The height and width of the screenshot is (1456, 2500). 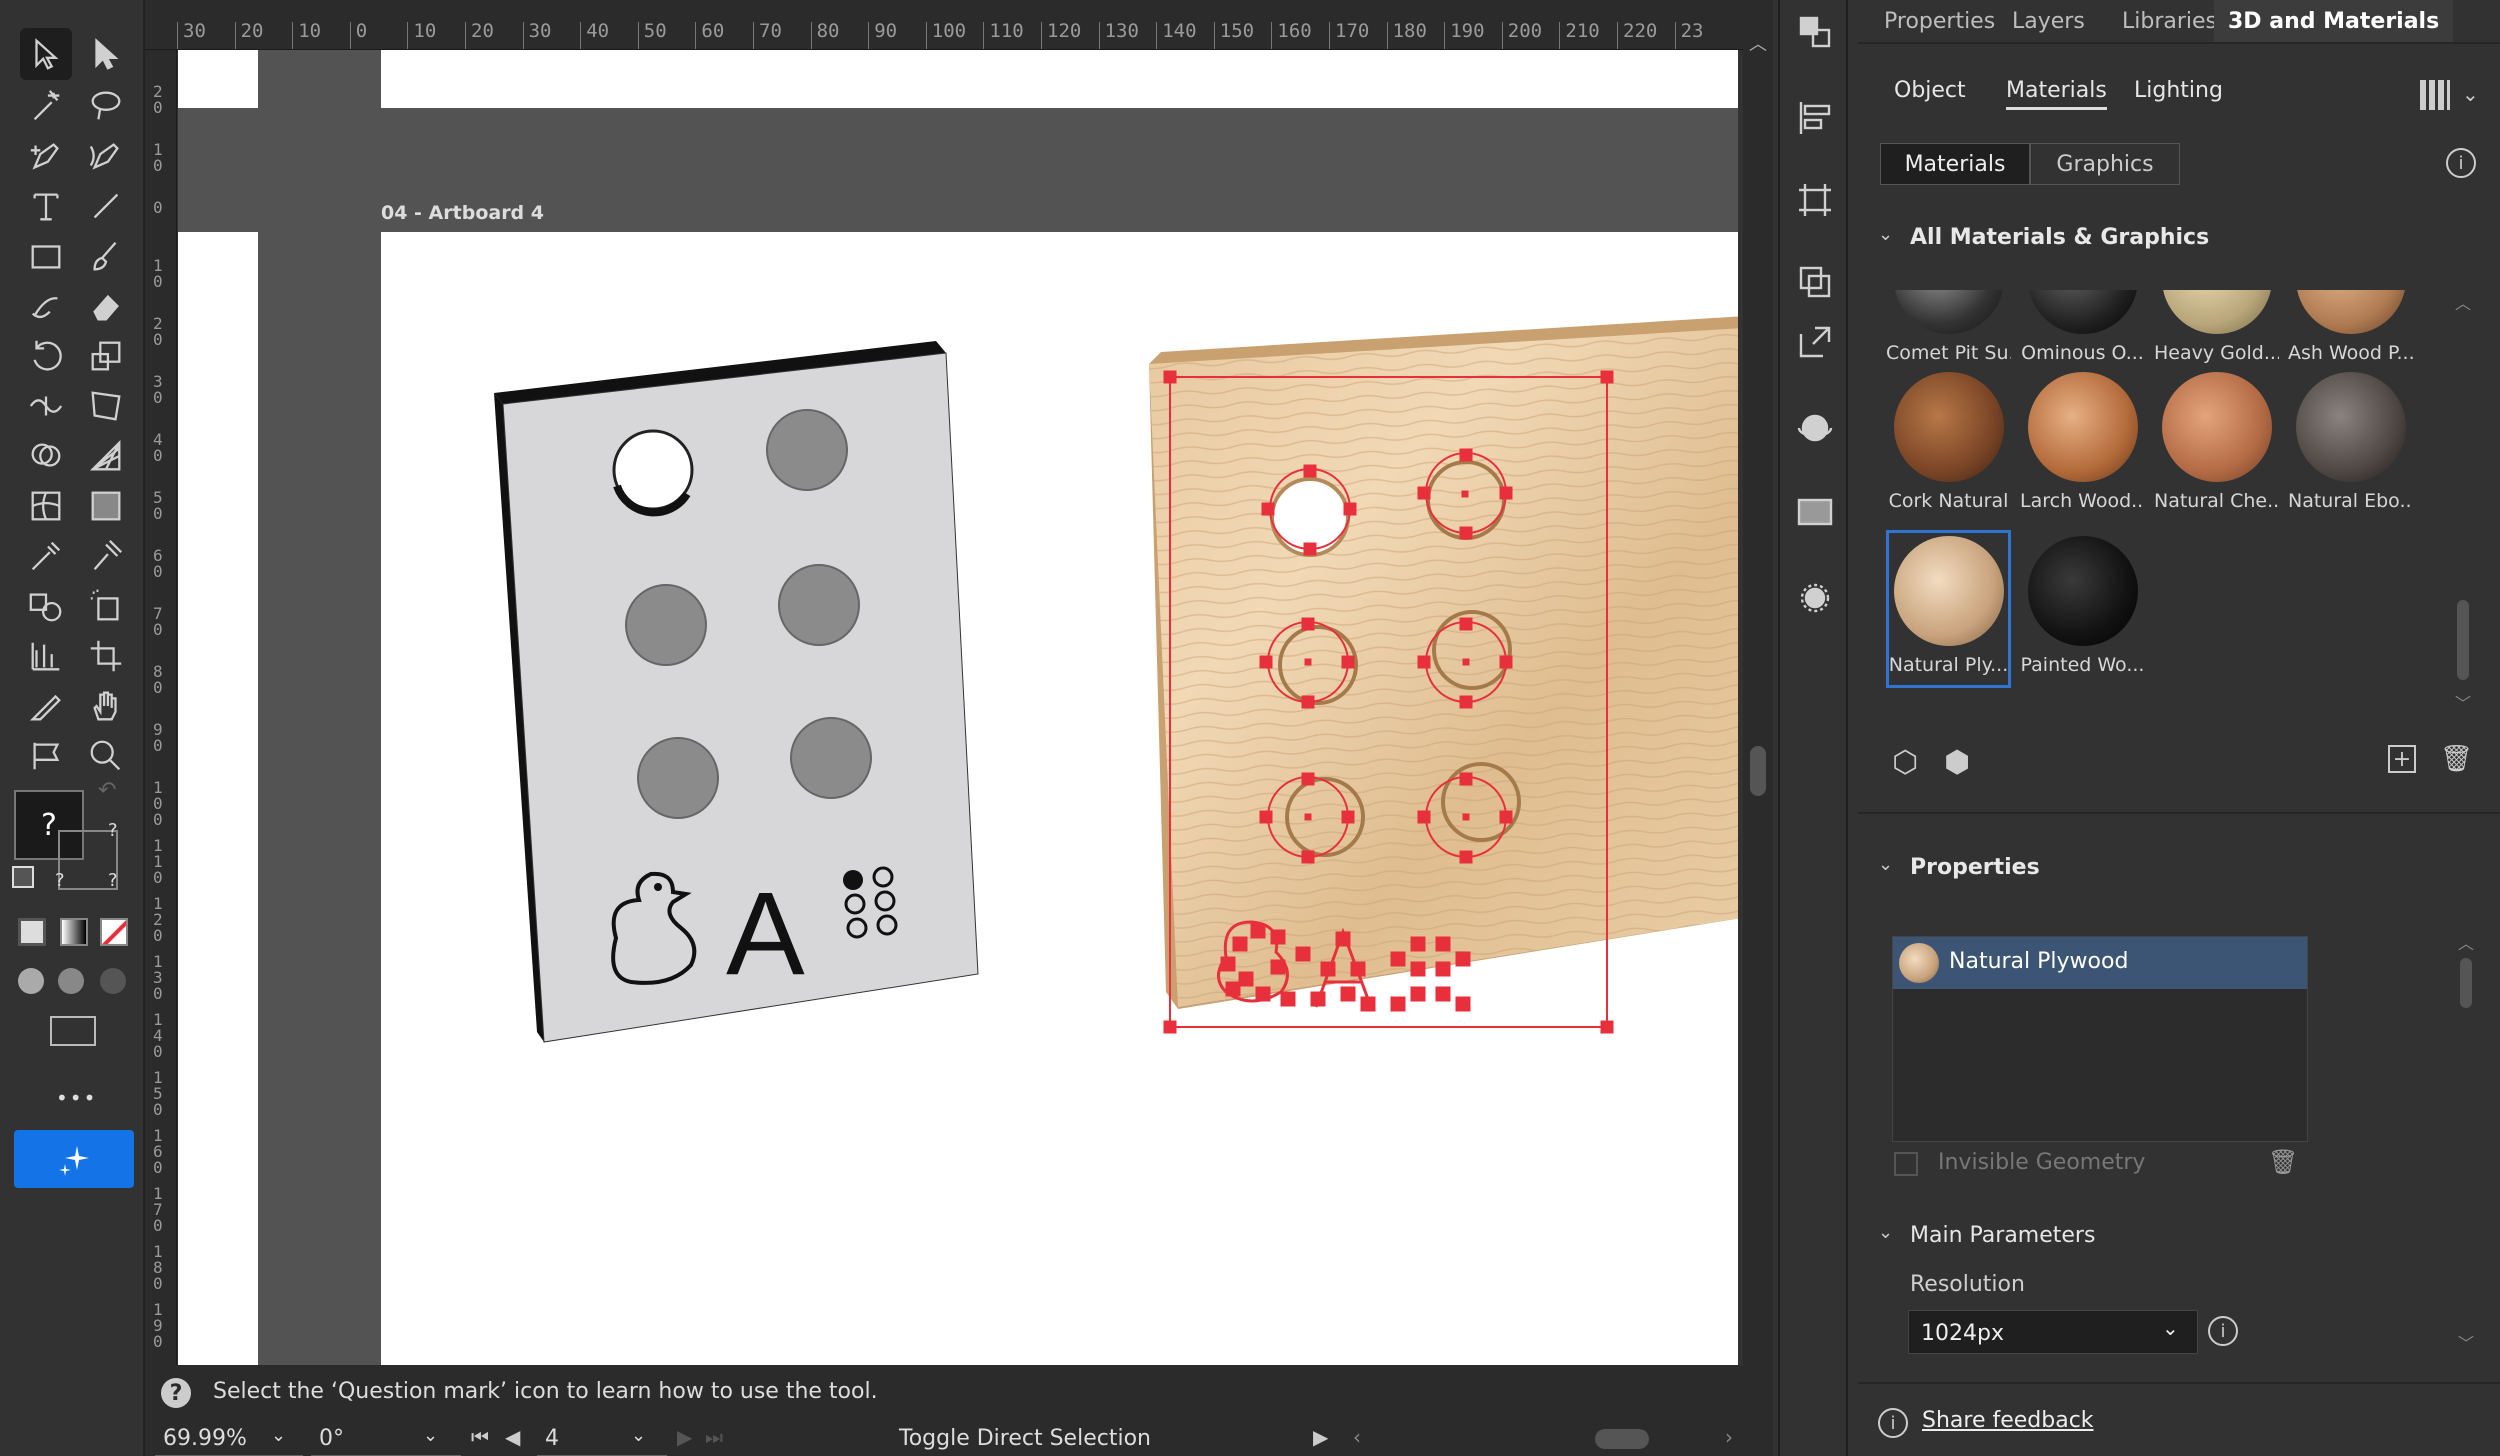 What do you see at coordinates (176, 1393) in the screenshot?
I see `help-icon: ?` at bounding box center [176, 1393].